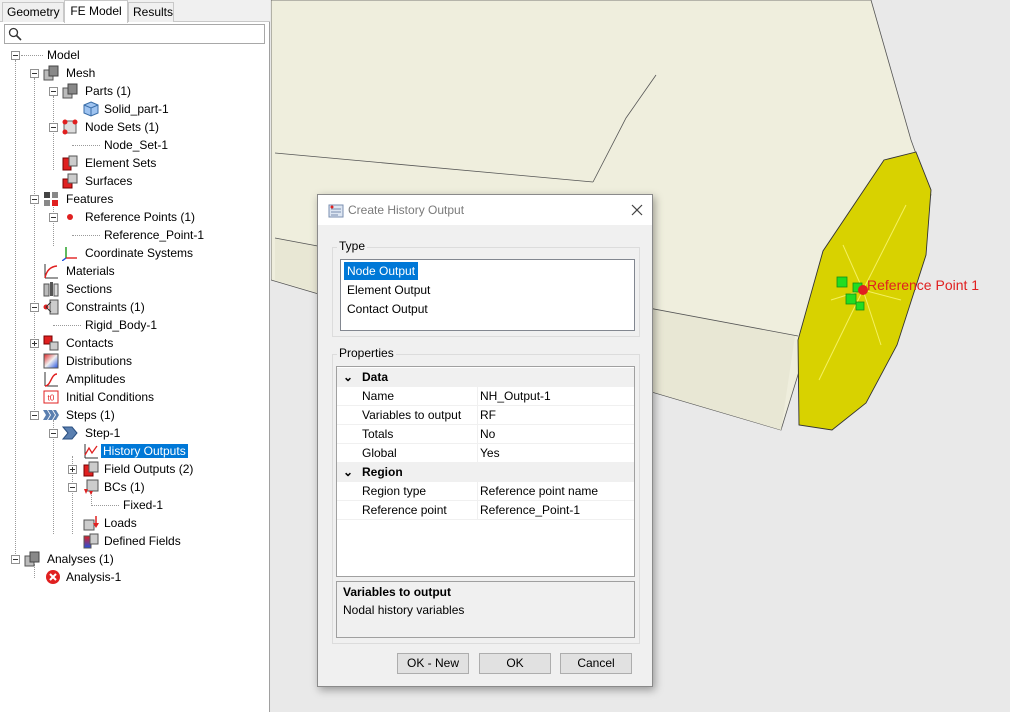 This screenshot has width=1010, height=712. What do you see at coordinates (90, 271) in the screenshot?
I see `tree-item-materials: Materials` at bounding box center [90, 271].